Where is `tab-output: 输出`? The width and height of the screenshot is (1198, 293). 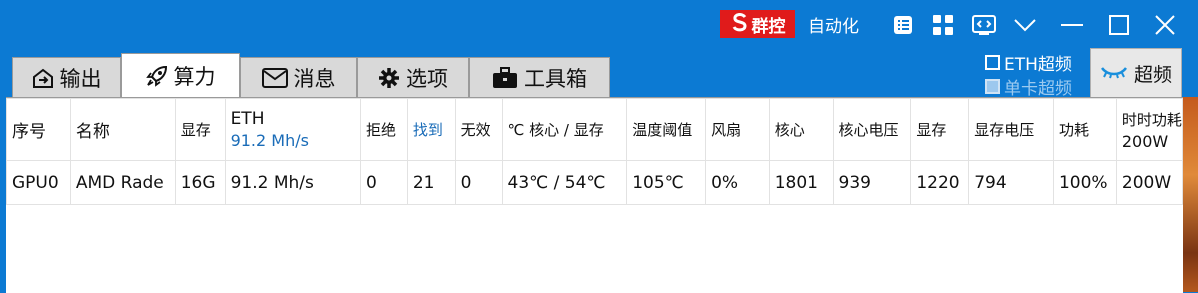 tab-output: 输出 is located at coordinates (66, 77).